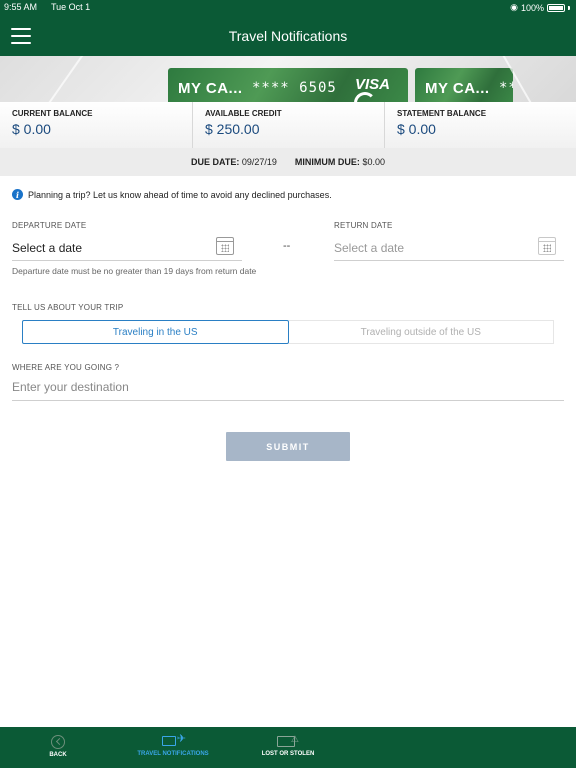 The height and width of the screenshot is (768, 576). I want to click on due-date: DUE DATE: 09/27/19, so click(234, 162).